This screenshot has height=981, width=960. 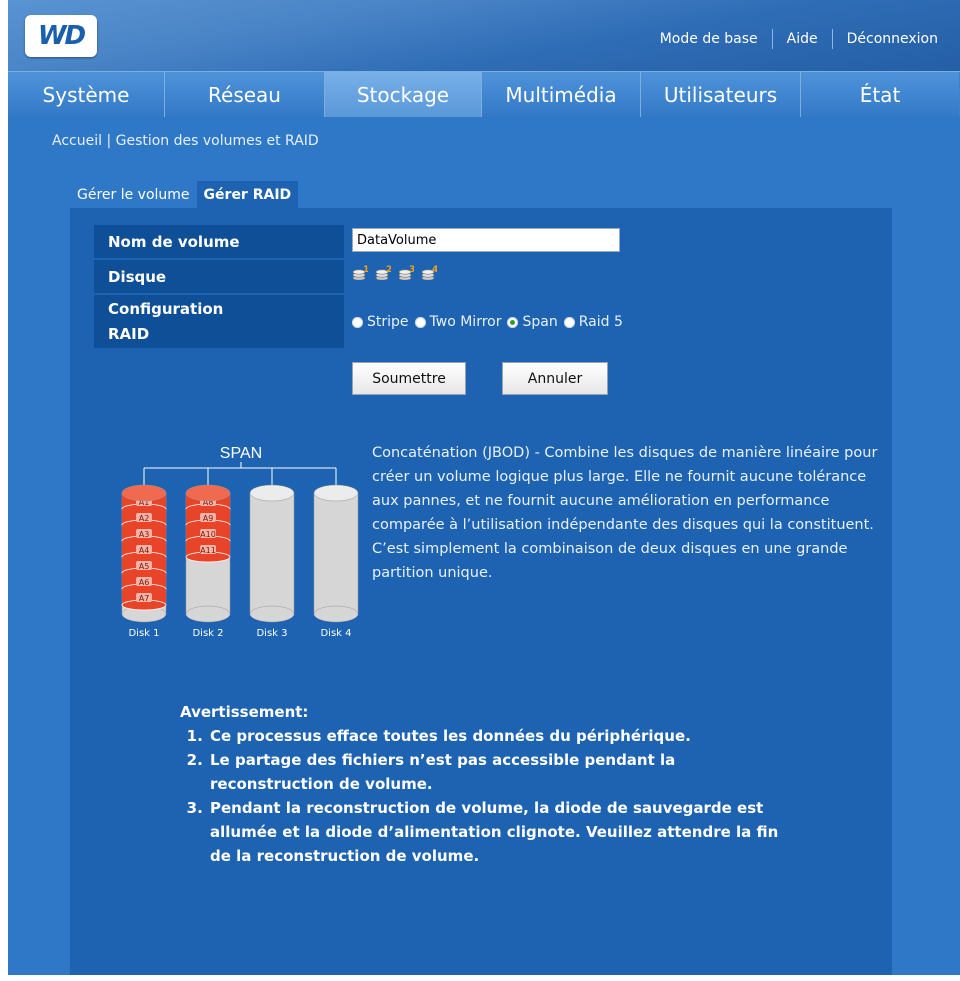 I want to click on tab-users: Utilisateurs, so click(x=721, y=94).